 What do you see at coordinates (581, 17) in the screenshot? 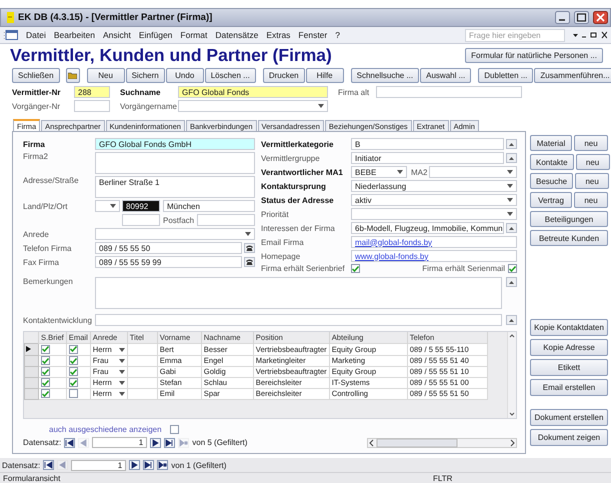
I see `maximize-icon` at bounding box center [581, 17].